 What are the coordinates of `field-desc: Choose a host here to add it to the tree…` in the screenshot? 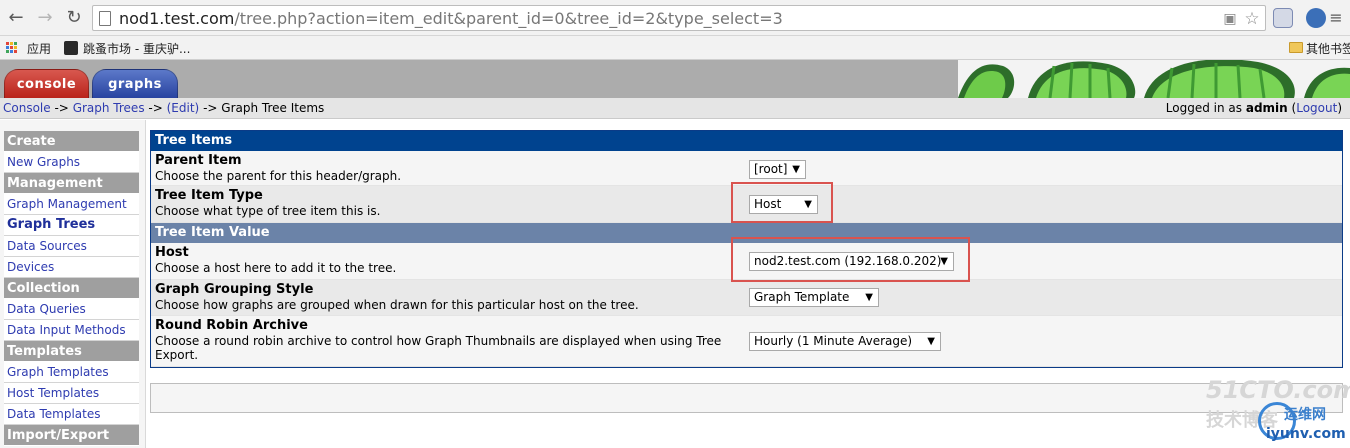 It's located at (276, 268).